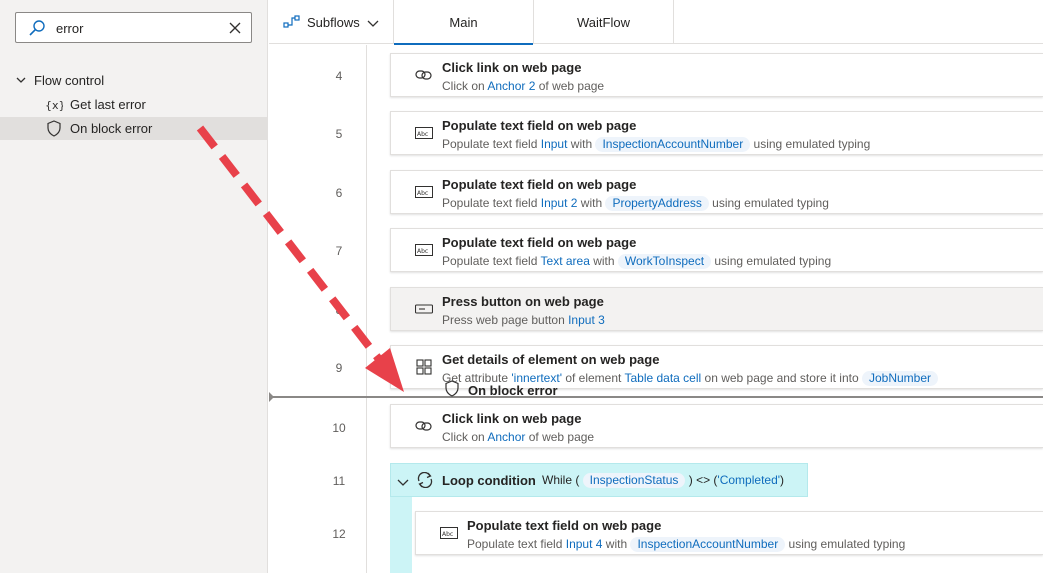 The width and height of the screenshot is (1043, 573). What do you see at coordinates (586, 320) in the screenshot?
I see `element-link: Input 3` at bounding box center [586, 320].